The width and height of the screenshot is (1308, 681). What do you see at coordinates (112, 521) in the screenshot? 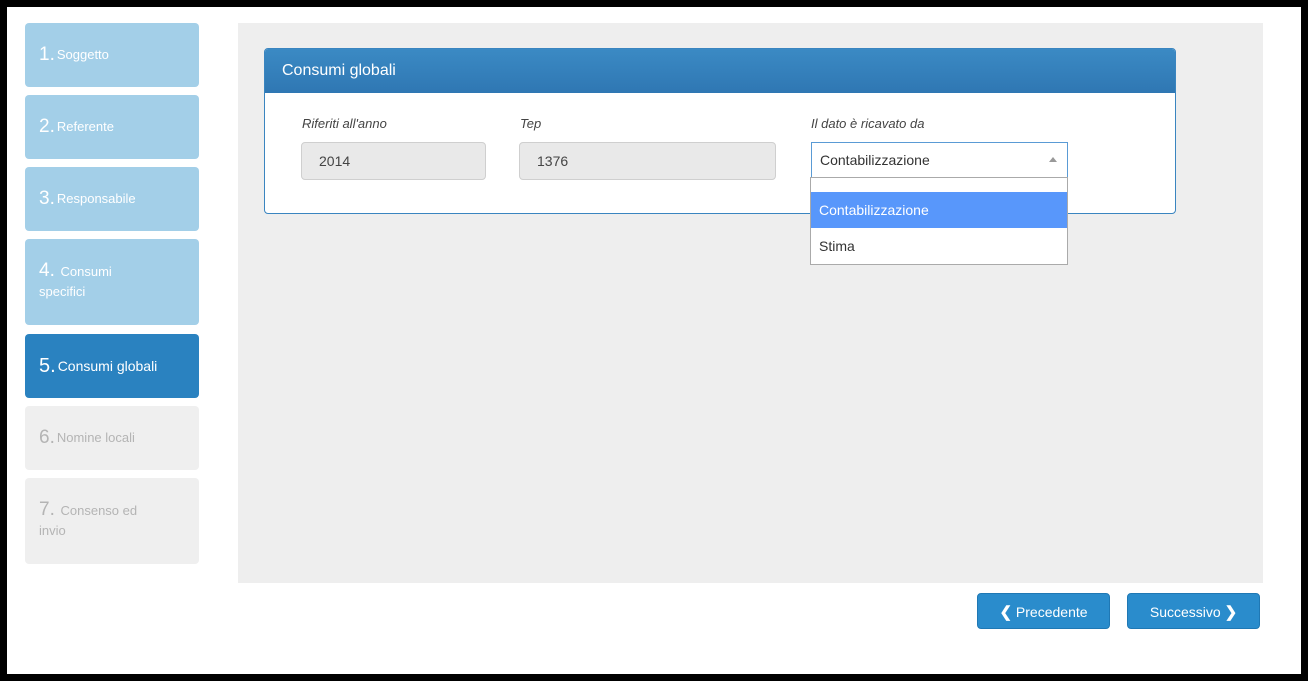
I see `step-consenso-invio: 7. Consenso ed invio` at bounding box center [112, 521].